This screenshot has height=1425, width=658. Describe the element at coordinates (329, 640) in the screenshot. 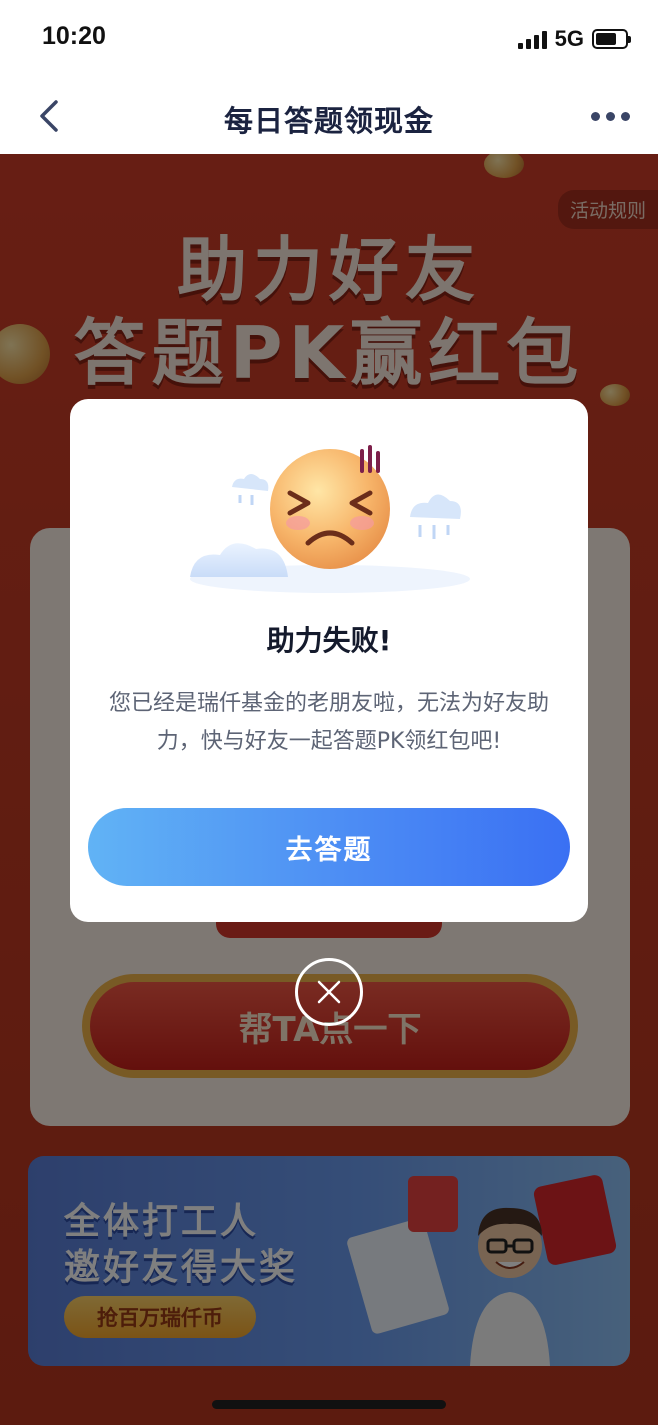

I see `dialog-title: 助力失败!` at that location.